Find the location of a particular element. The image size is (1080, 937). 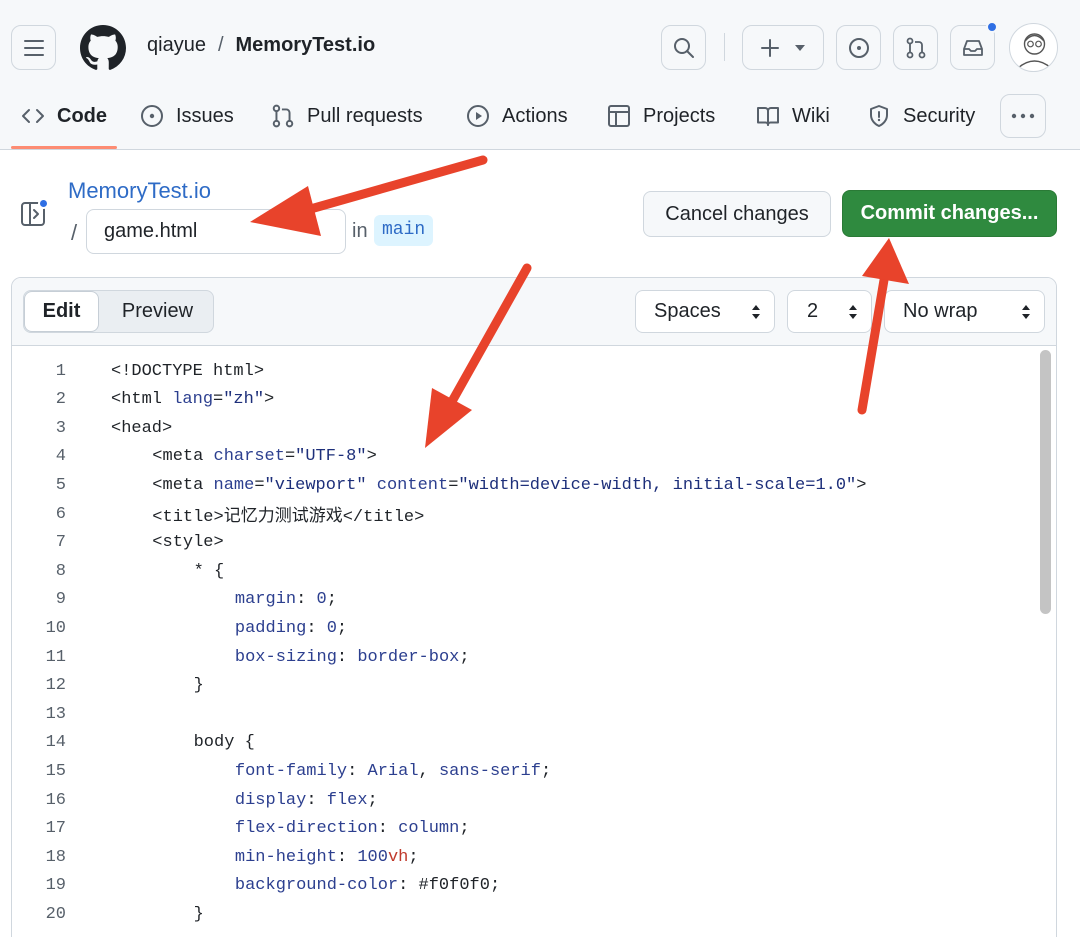

code-line: 10 padding: 0; is located at coordinates (524, 628).